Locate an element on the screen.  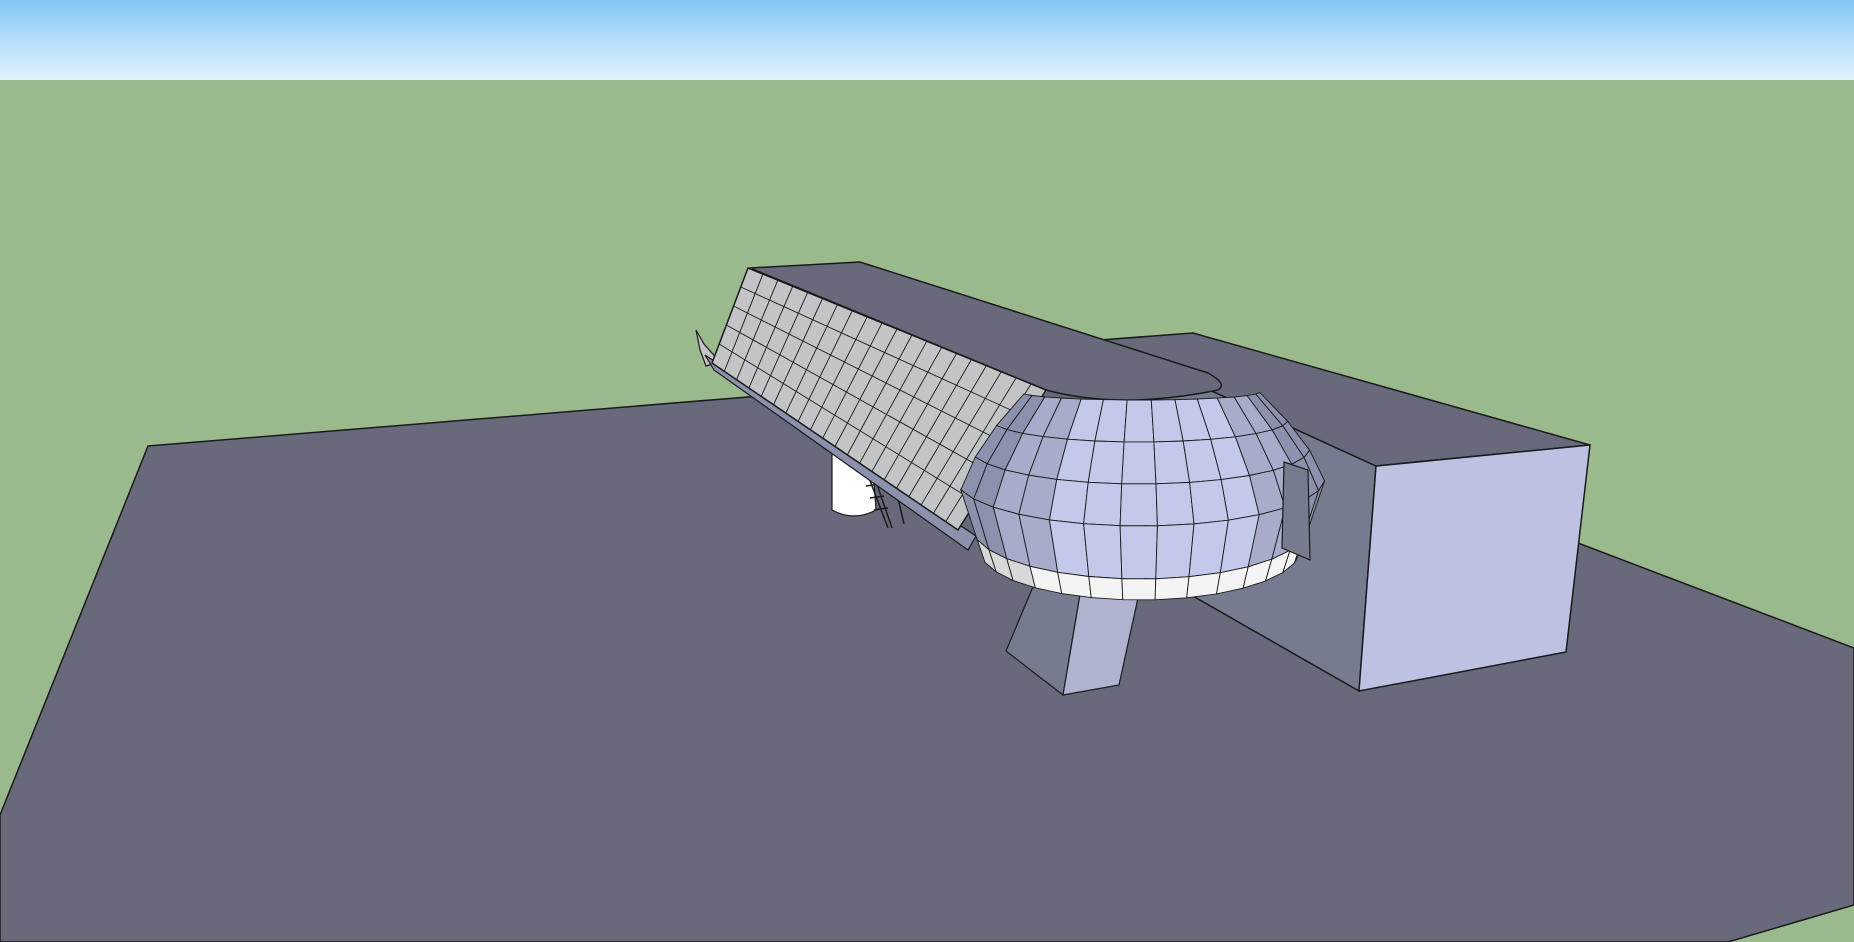
glass-dome is located at coordinates (1142, 485).